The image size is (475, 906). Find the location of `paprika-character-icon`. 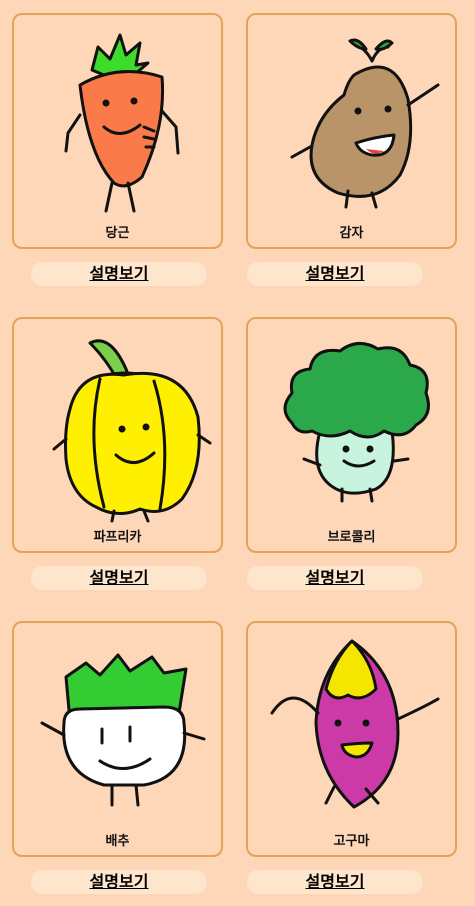

paprika-character-icon is located at coordinates (132, 431).